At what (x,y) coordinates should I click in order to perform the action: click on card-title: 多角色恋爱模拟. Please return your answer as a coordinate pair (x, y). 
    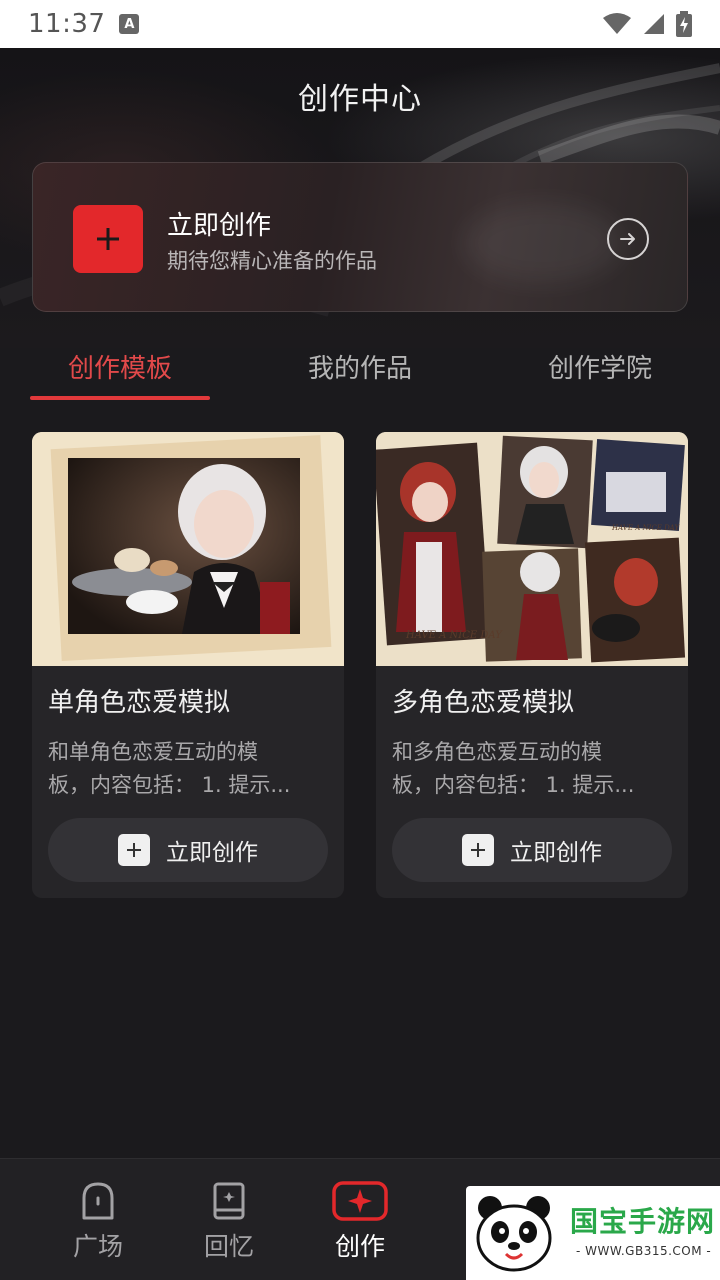
    Looking at the image, I should click on (483, 703).